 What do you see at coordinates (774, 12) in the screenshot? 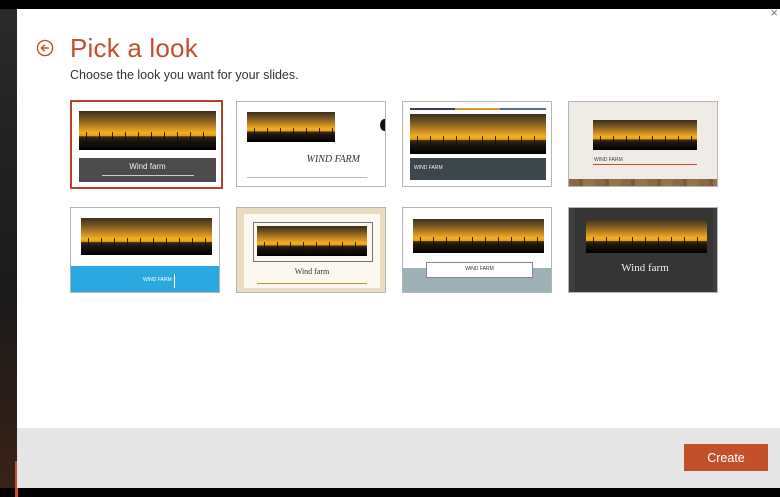
I see `close-icon: ×` at bounding box center [774, 12].